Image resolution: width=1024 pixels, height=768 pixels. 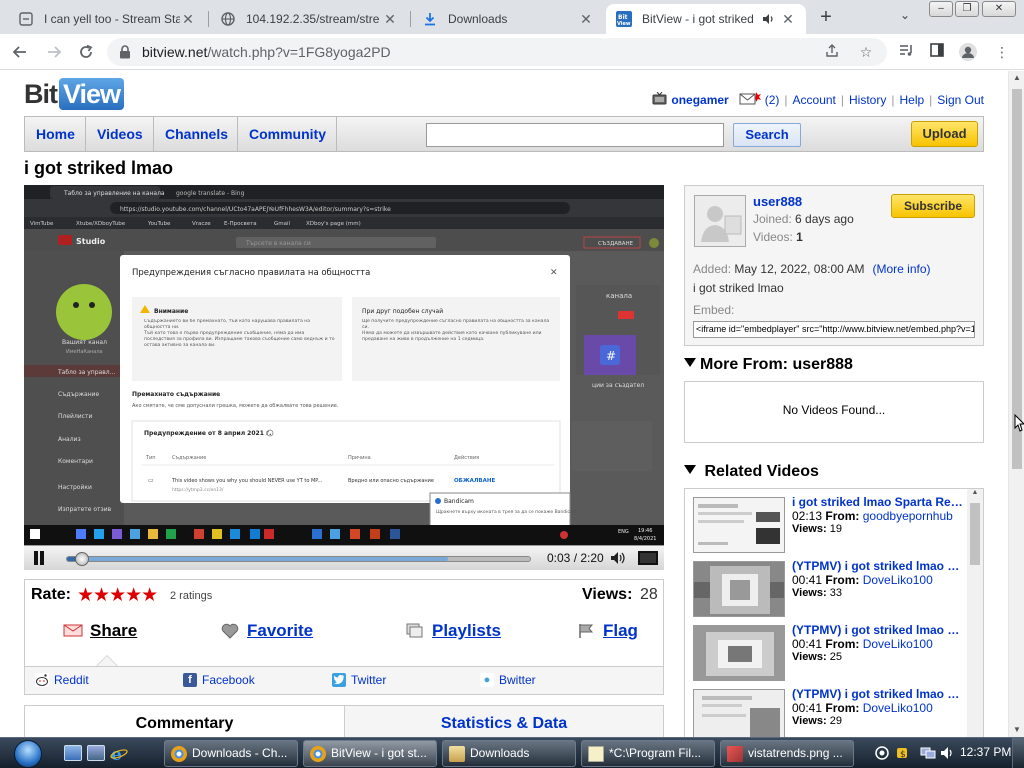 I want to click on star-rating: ★★★★★, so click(x=117, y=595).